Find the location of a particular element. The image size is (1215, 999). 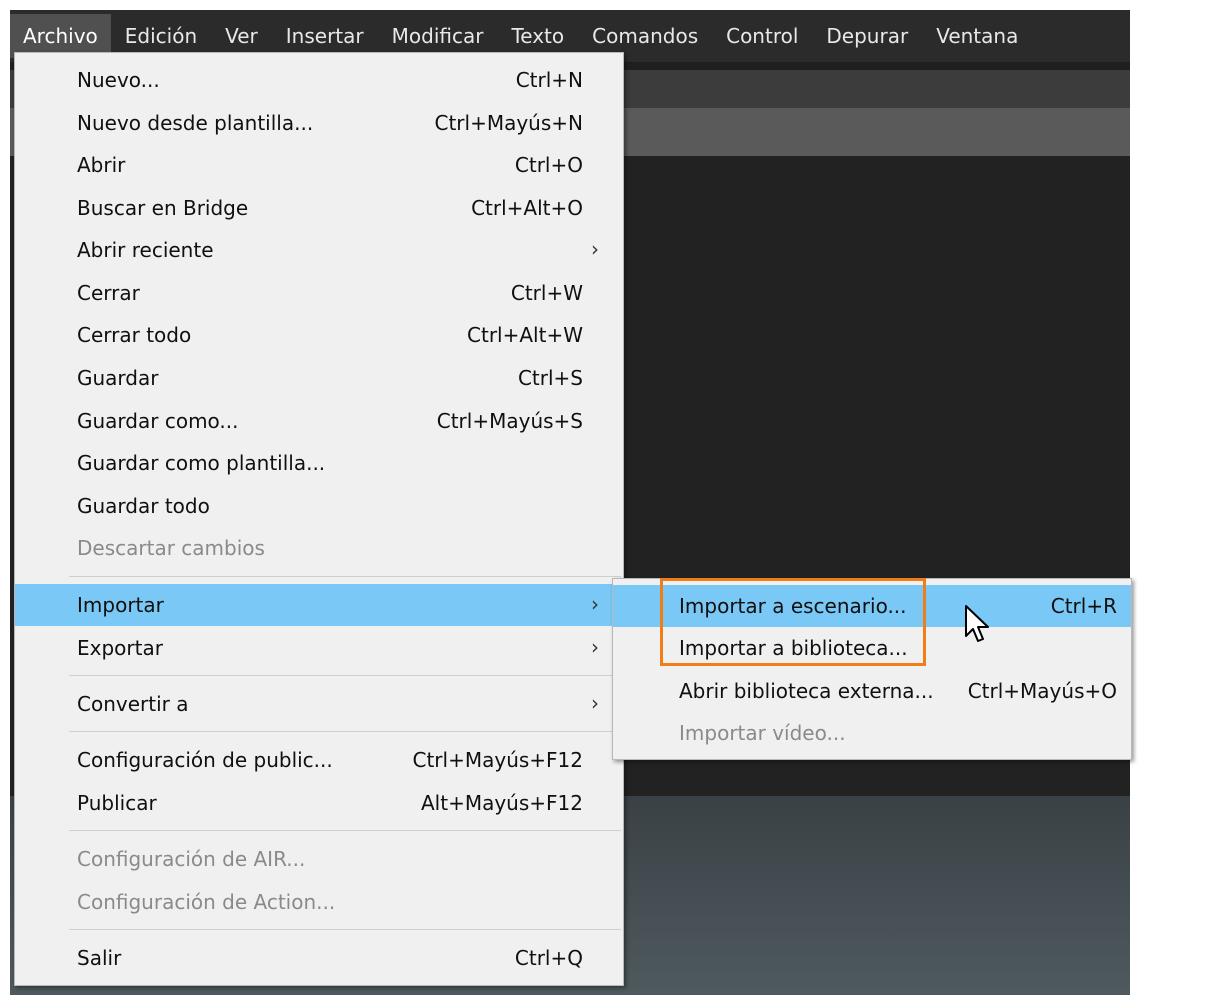

menu-item-shortcut: Ctrl+S is located at coordinates (550, 378).